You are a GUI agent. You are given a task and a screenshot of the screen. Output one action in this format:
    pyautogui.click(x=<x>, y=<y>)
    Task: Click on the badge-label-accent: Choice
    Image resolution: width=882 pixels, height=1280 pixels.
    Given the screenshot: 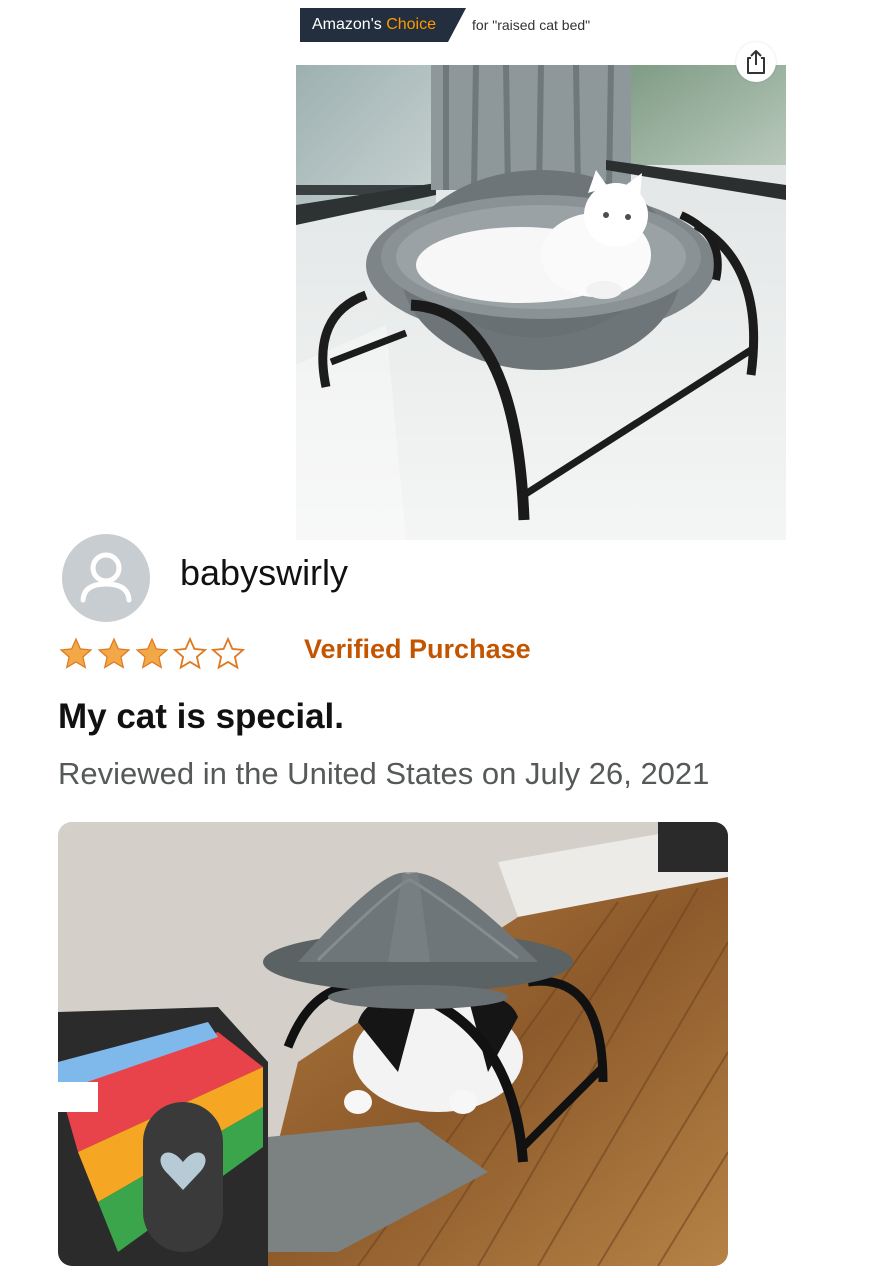 What is the action you would take?
    pyautogui.click(x=411, y=24)
    